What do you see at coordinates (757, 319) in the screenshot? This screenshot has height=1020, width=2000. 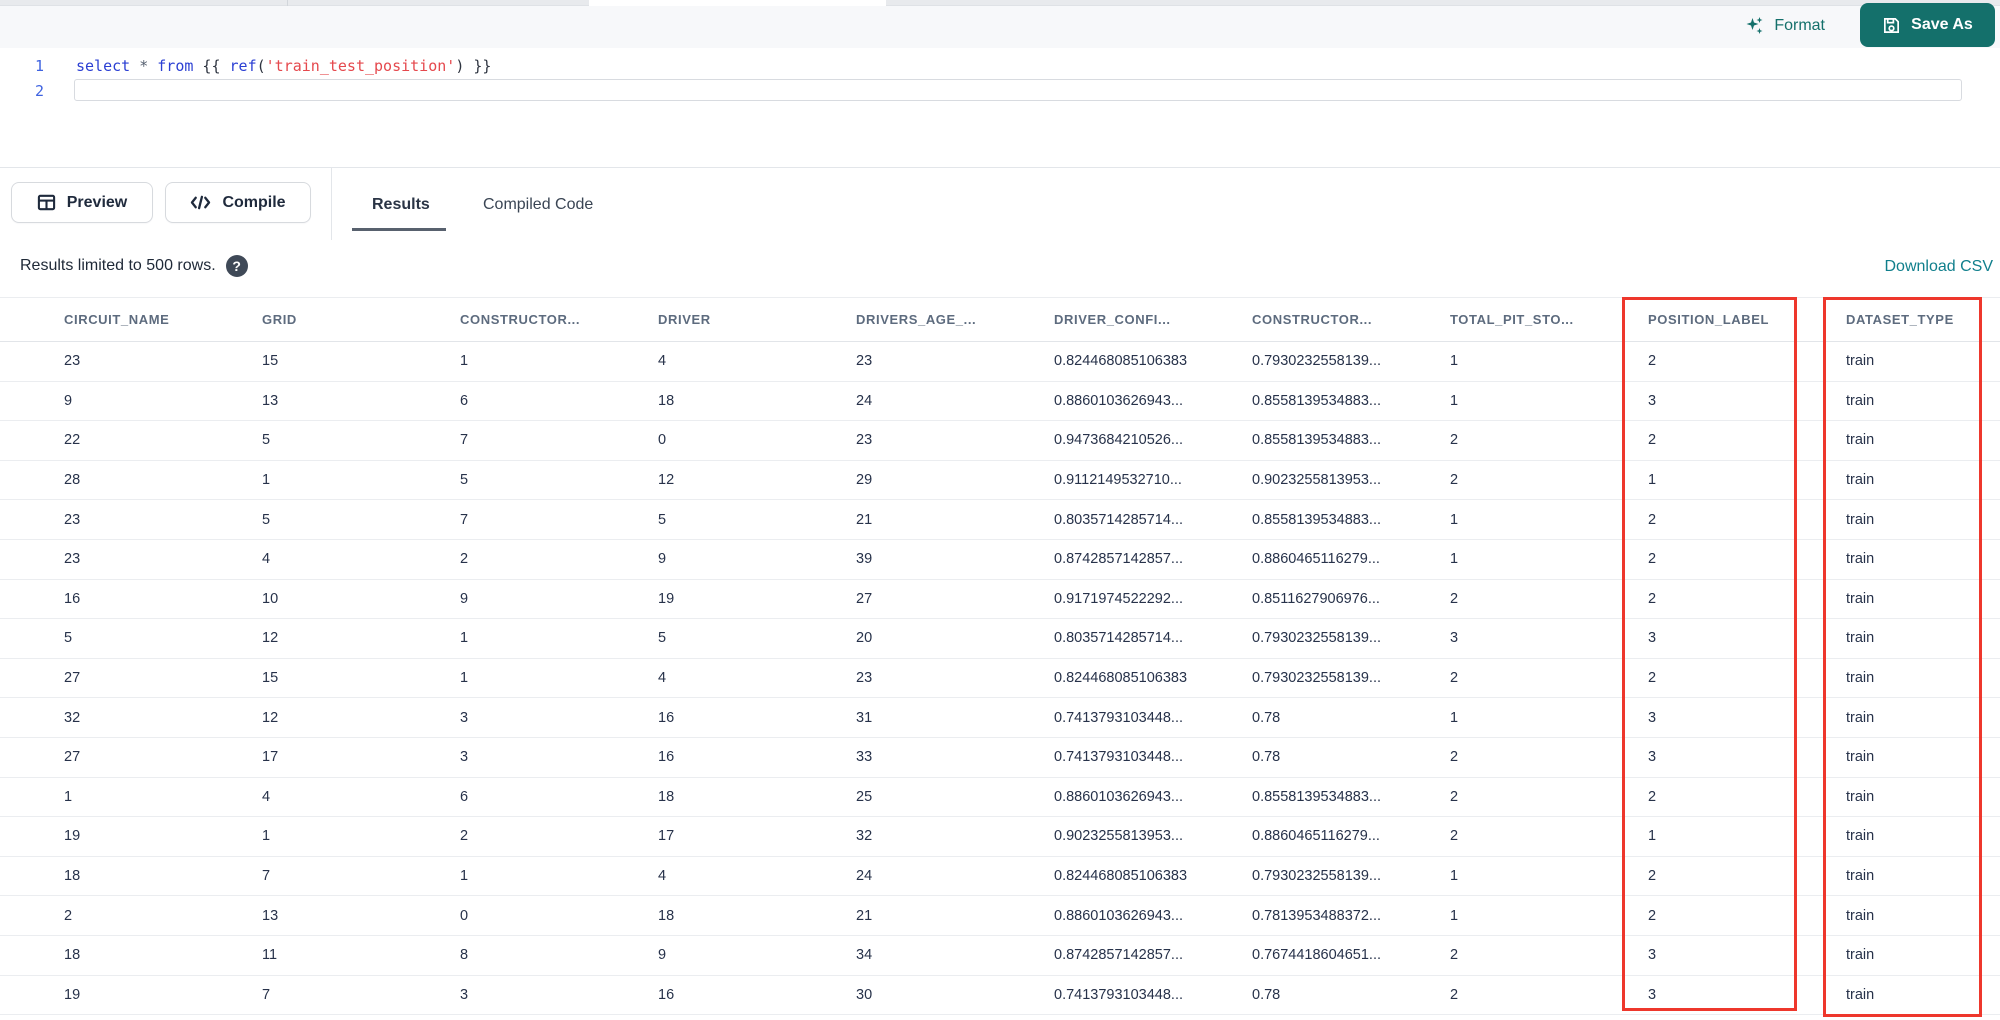 I see `column-header: DRIVER` at bounding box center [757, 319].